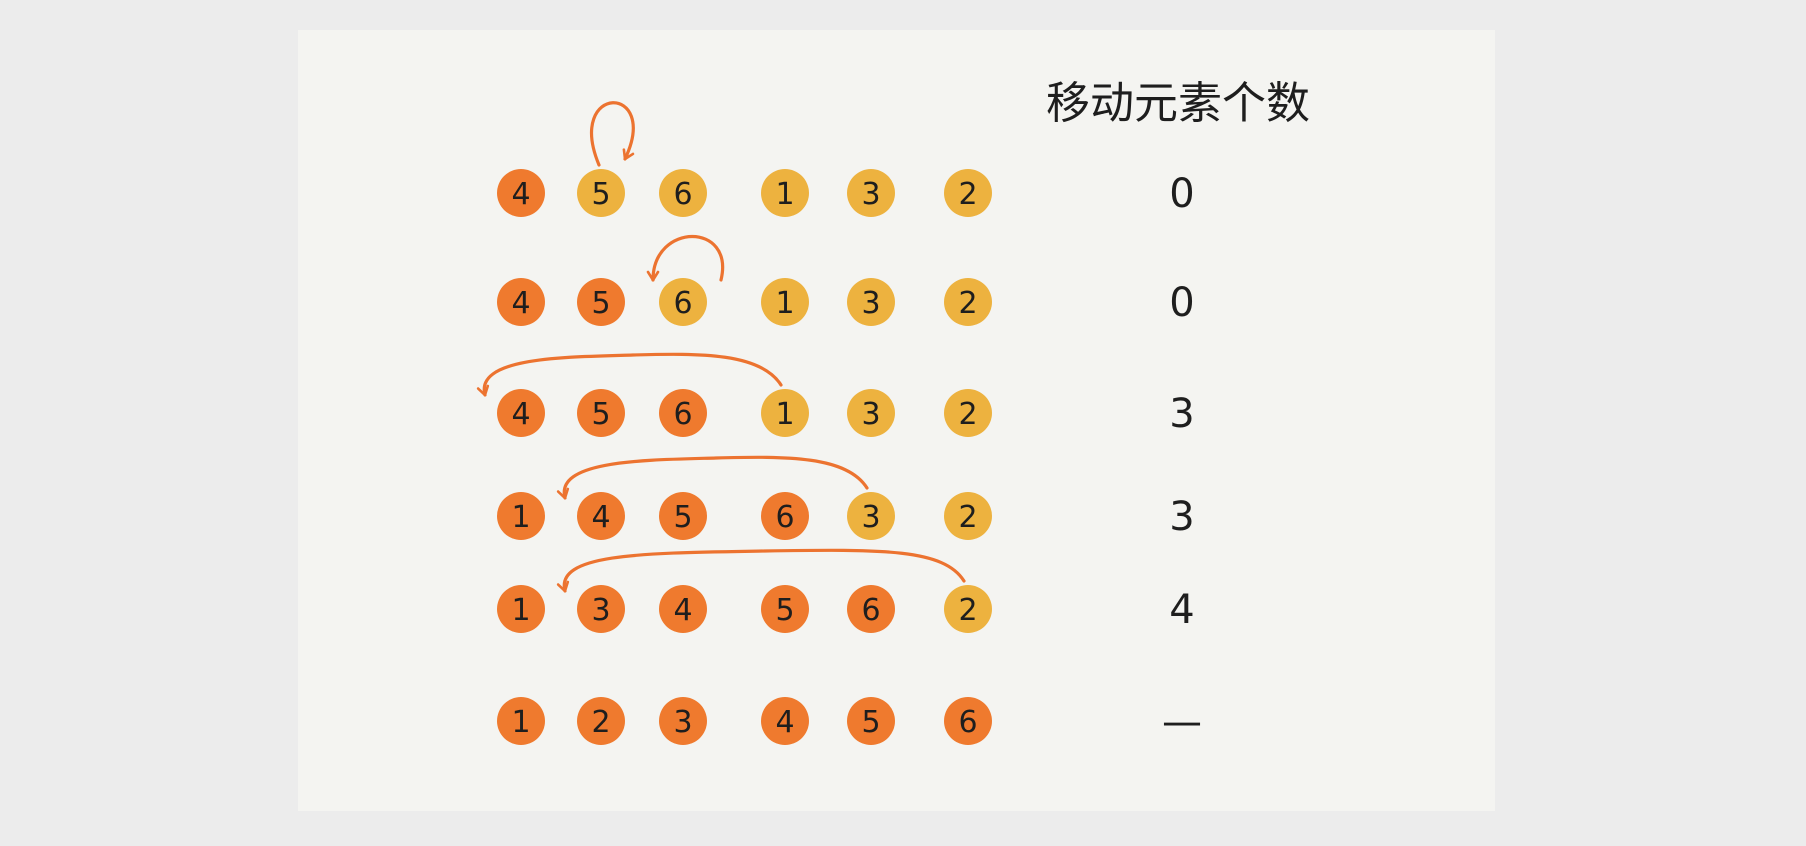 The image size is (1806, 846). What do you see at coordinates (846, 516) in the screenshot?
I see `step-row: 1 4 5 6 3 2 3` at bounding box center [846, 516].